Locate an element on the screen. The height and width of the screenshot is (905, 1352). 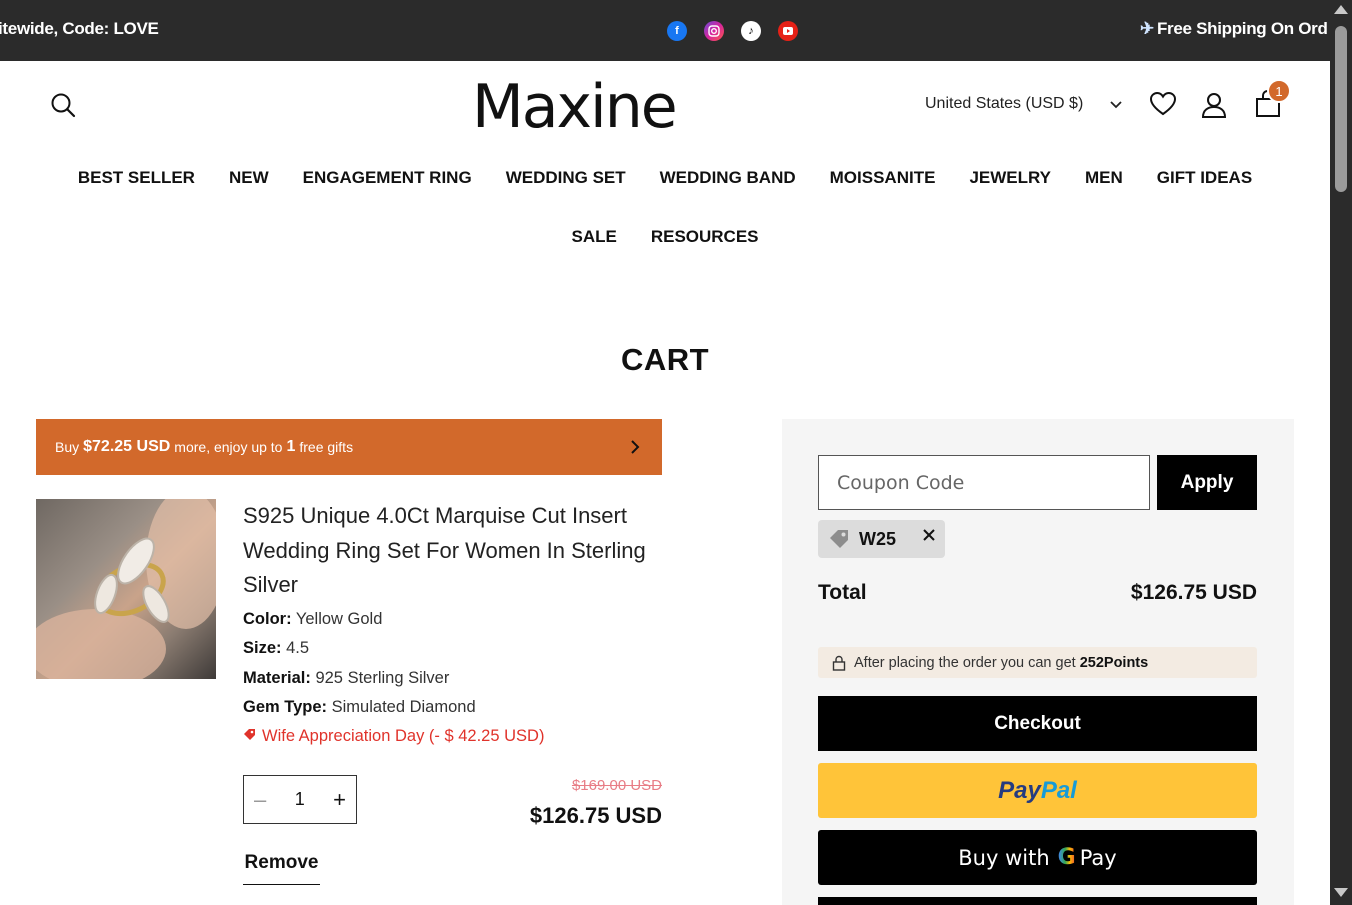
plane-icon: ✈ is located at coordinates (1147, 28).